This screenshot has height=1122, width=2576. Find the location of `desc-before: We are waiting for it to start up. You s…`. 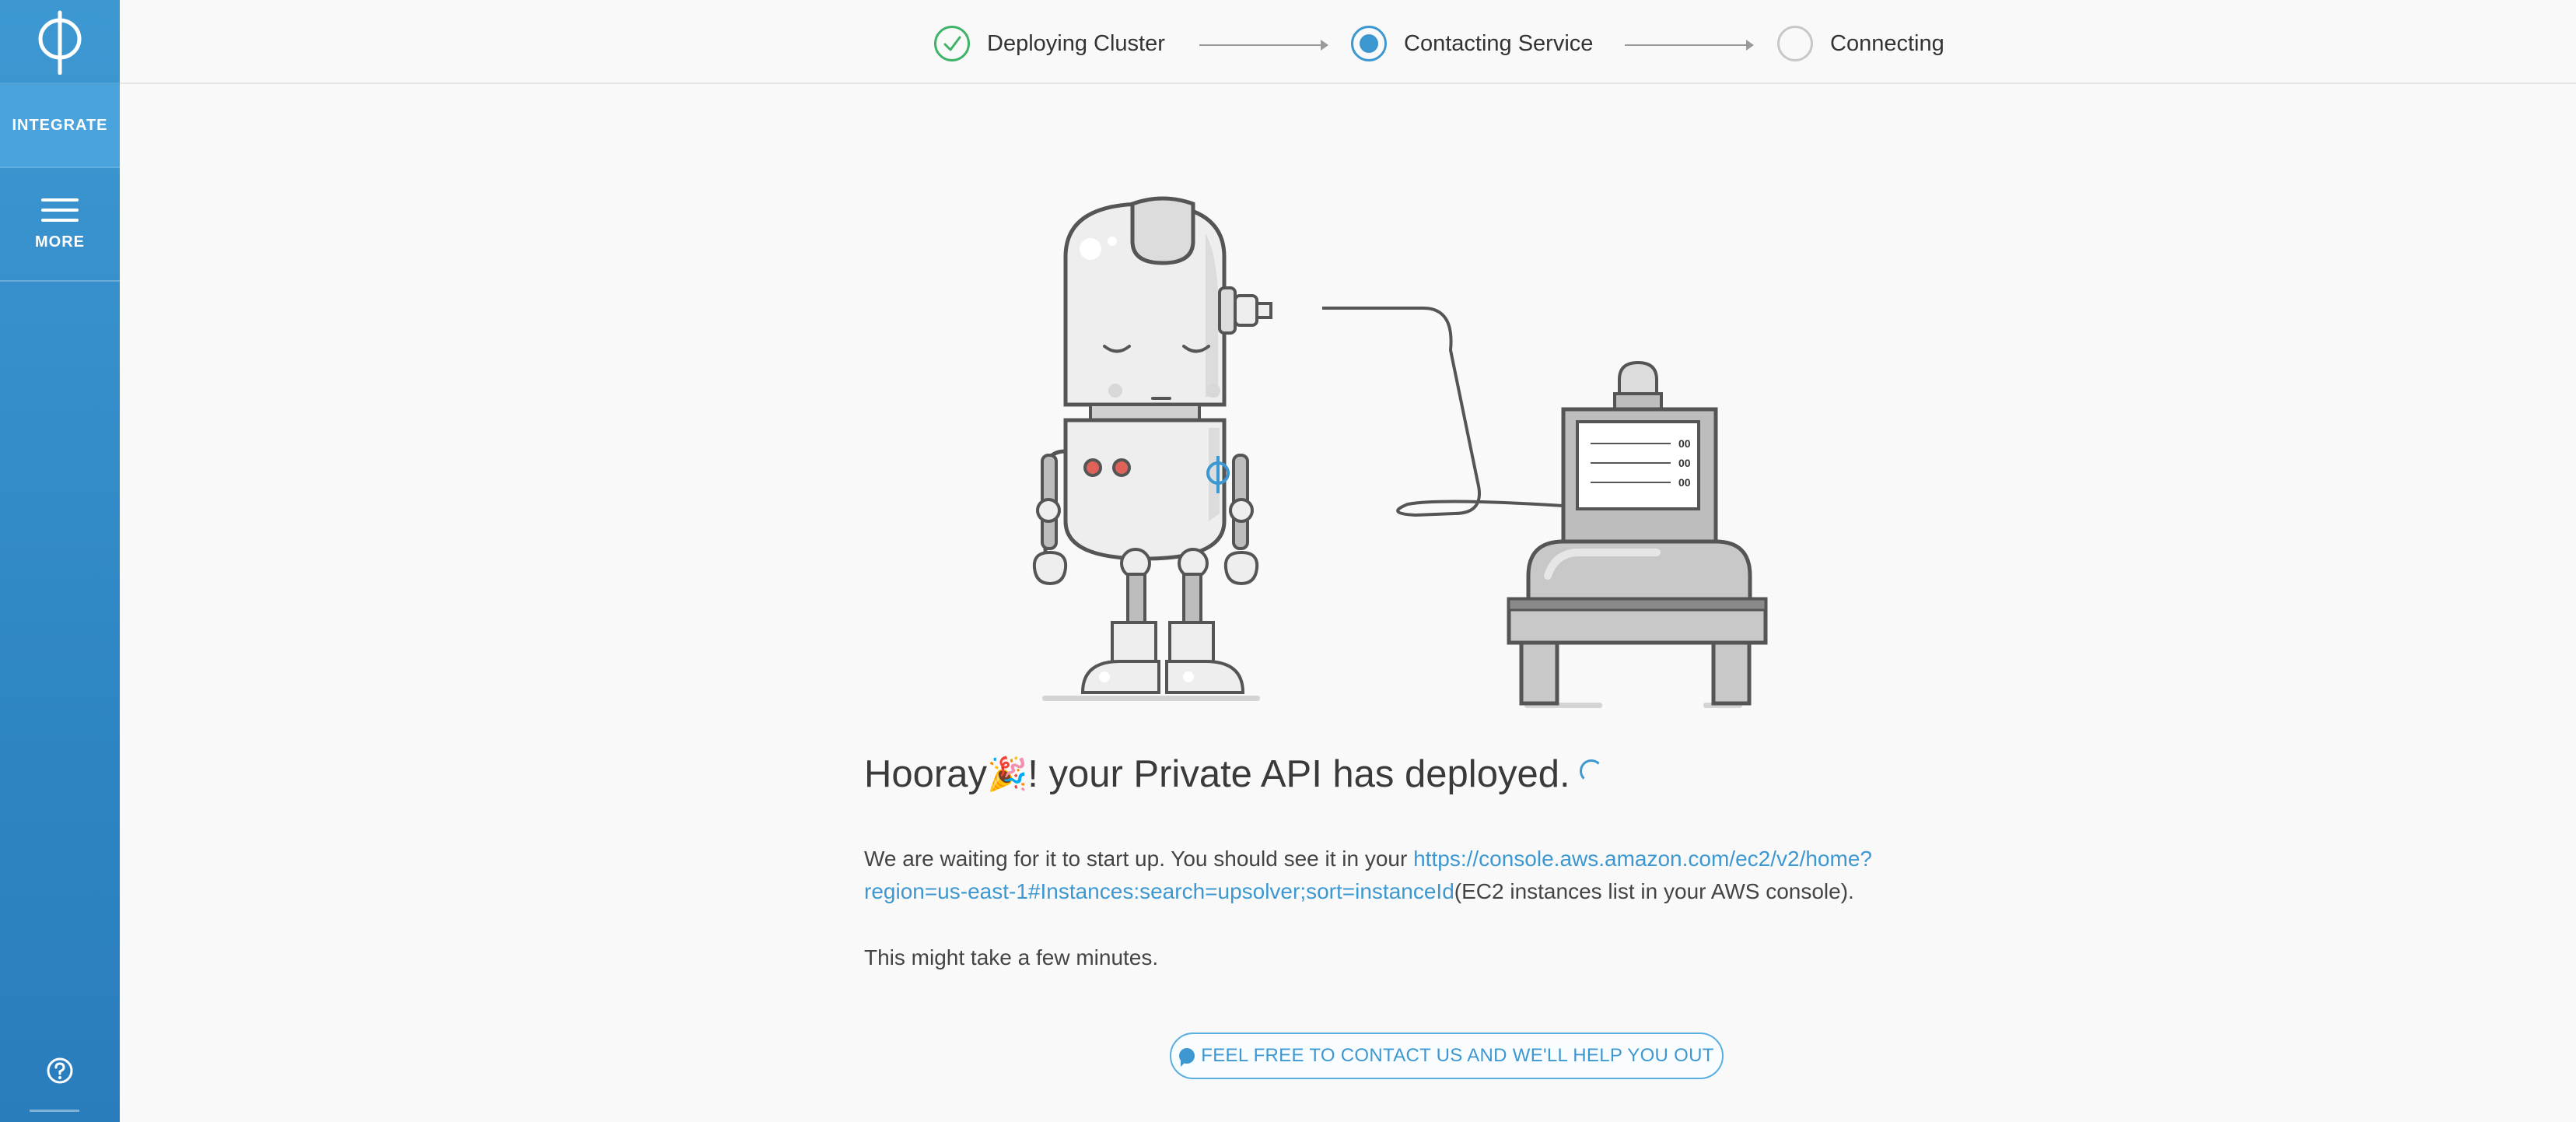

desc-before: We are waiting for it to start up. You s… is located at coordinates (1139, 859).